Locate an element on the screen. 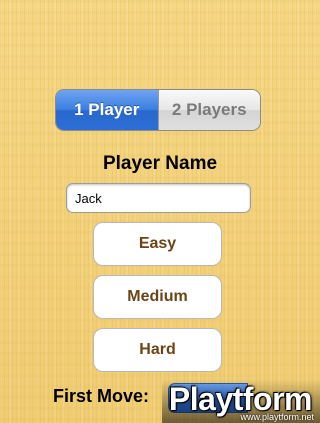  watermark: Playtform www.playtform.net is located at coordinates (241, 401).